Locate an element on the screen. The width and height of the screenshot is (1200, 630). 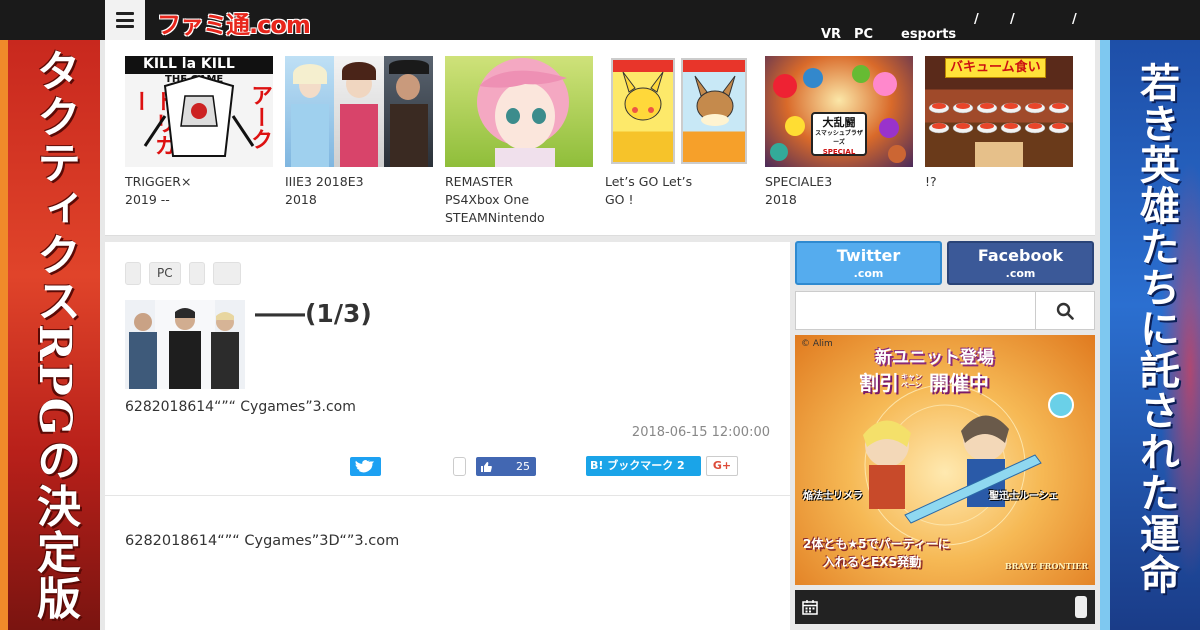
facebook-like-count: 25 is located at coordinates (523, 466).